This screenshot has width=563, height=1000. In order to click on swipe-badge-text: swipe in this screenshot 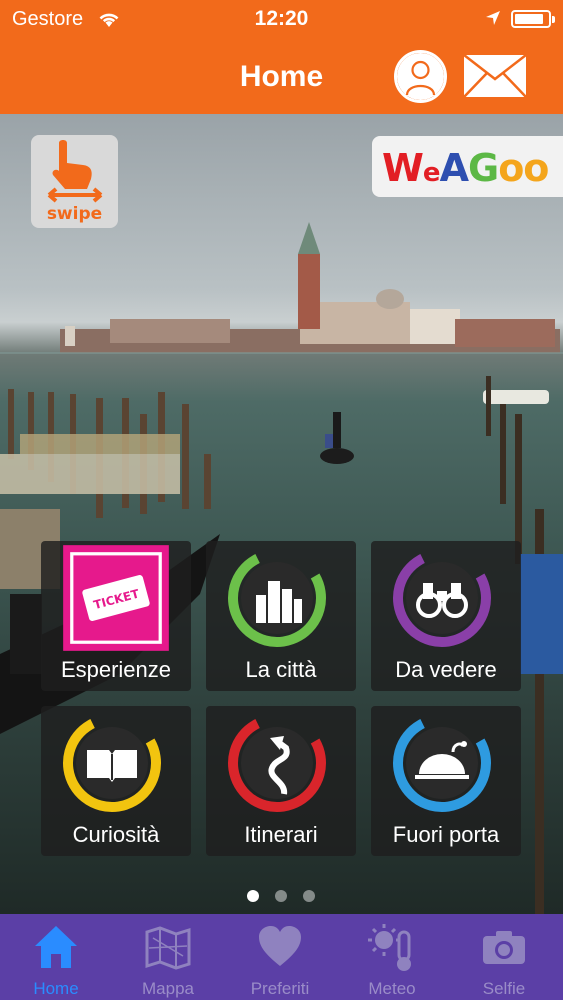, I will do `click(74, 214)`.